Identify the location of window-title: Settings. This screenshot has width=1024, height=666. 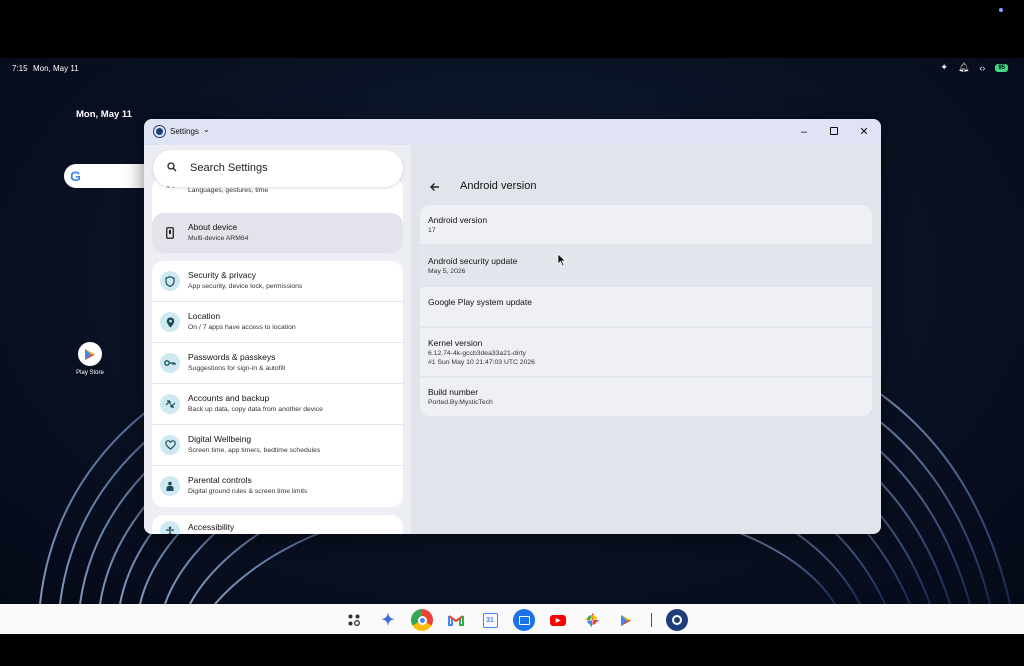
(184, 131).